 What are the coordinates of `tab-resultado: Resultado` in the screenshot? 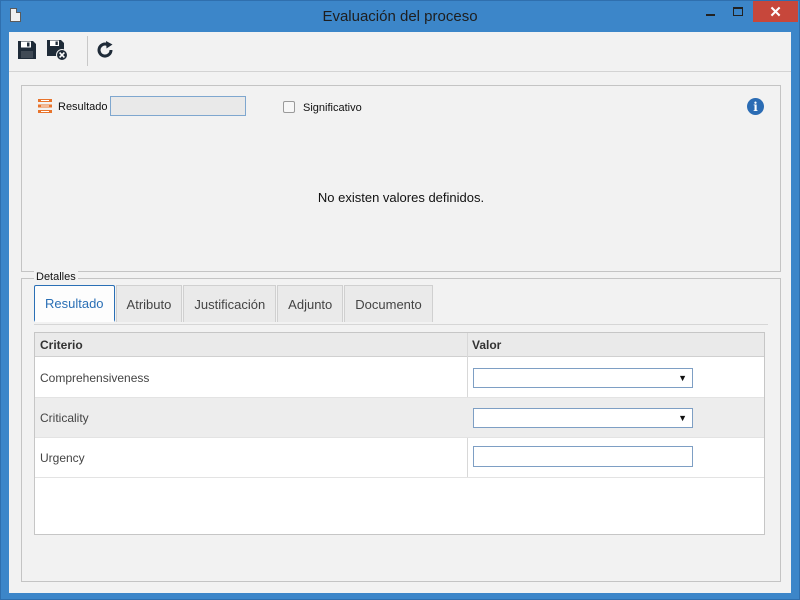 It's located at (74, 303).